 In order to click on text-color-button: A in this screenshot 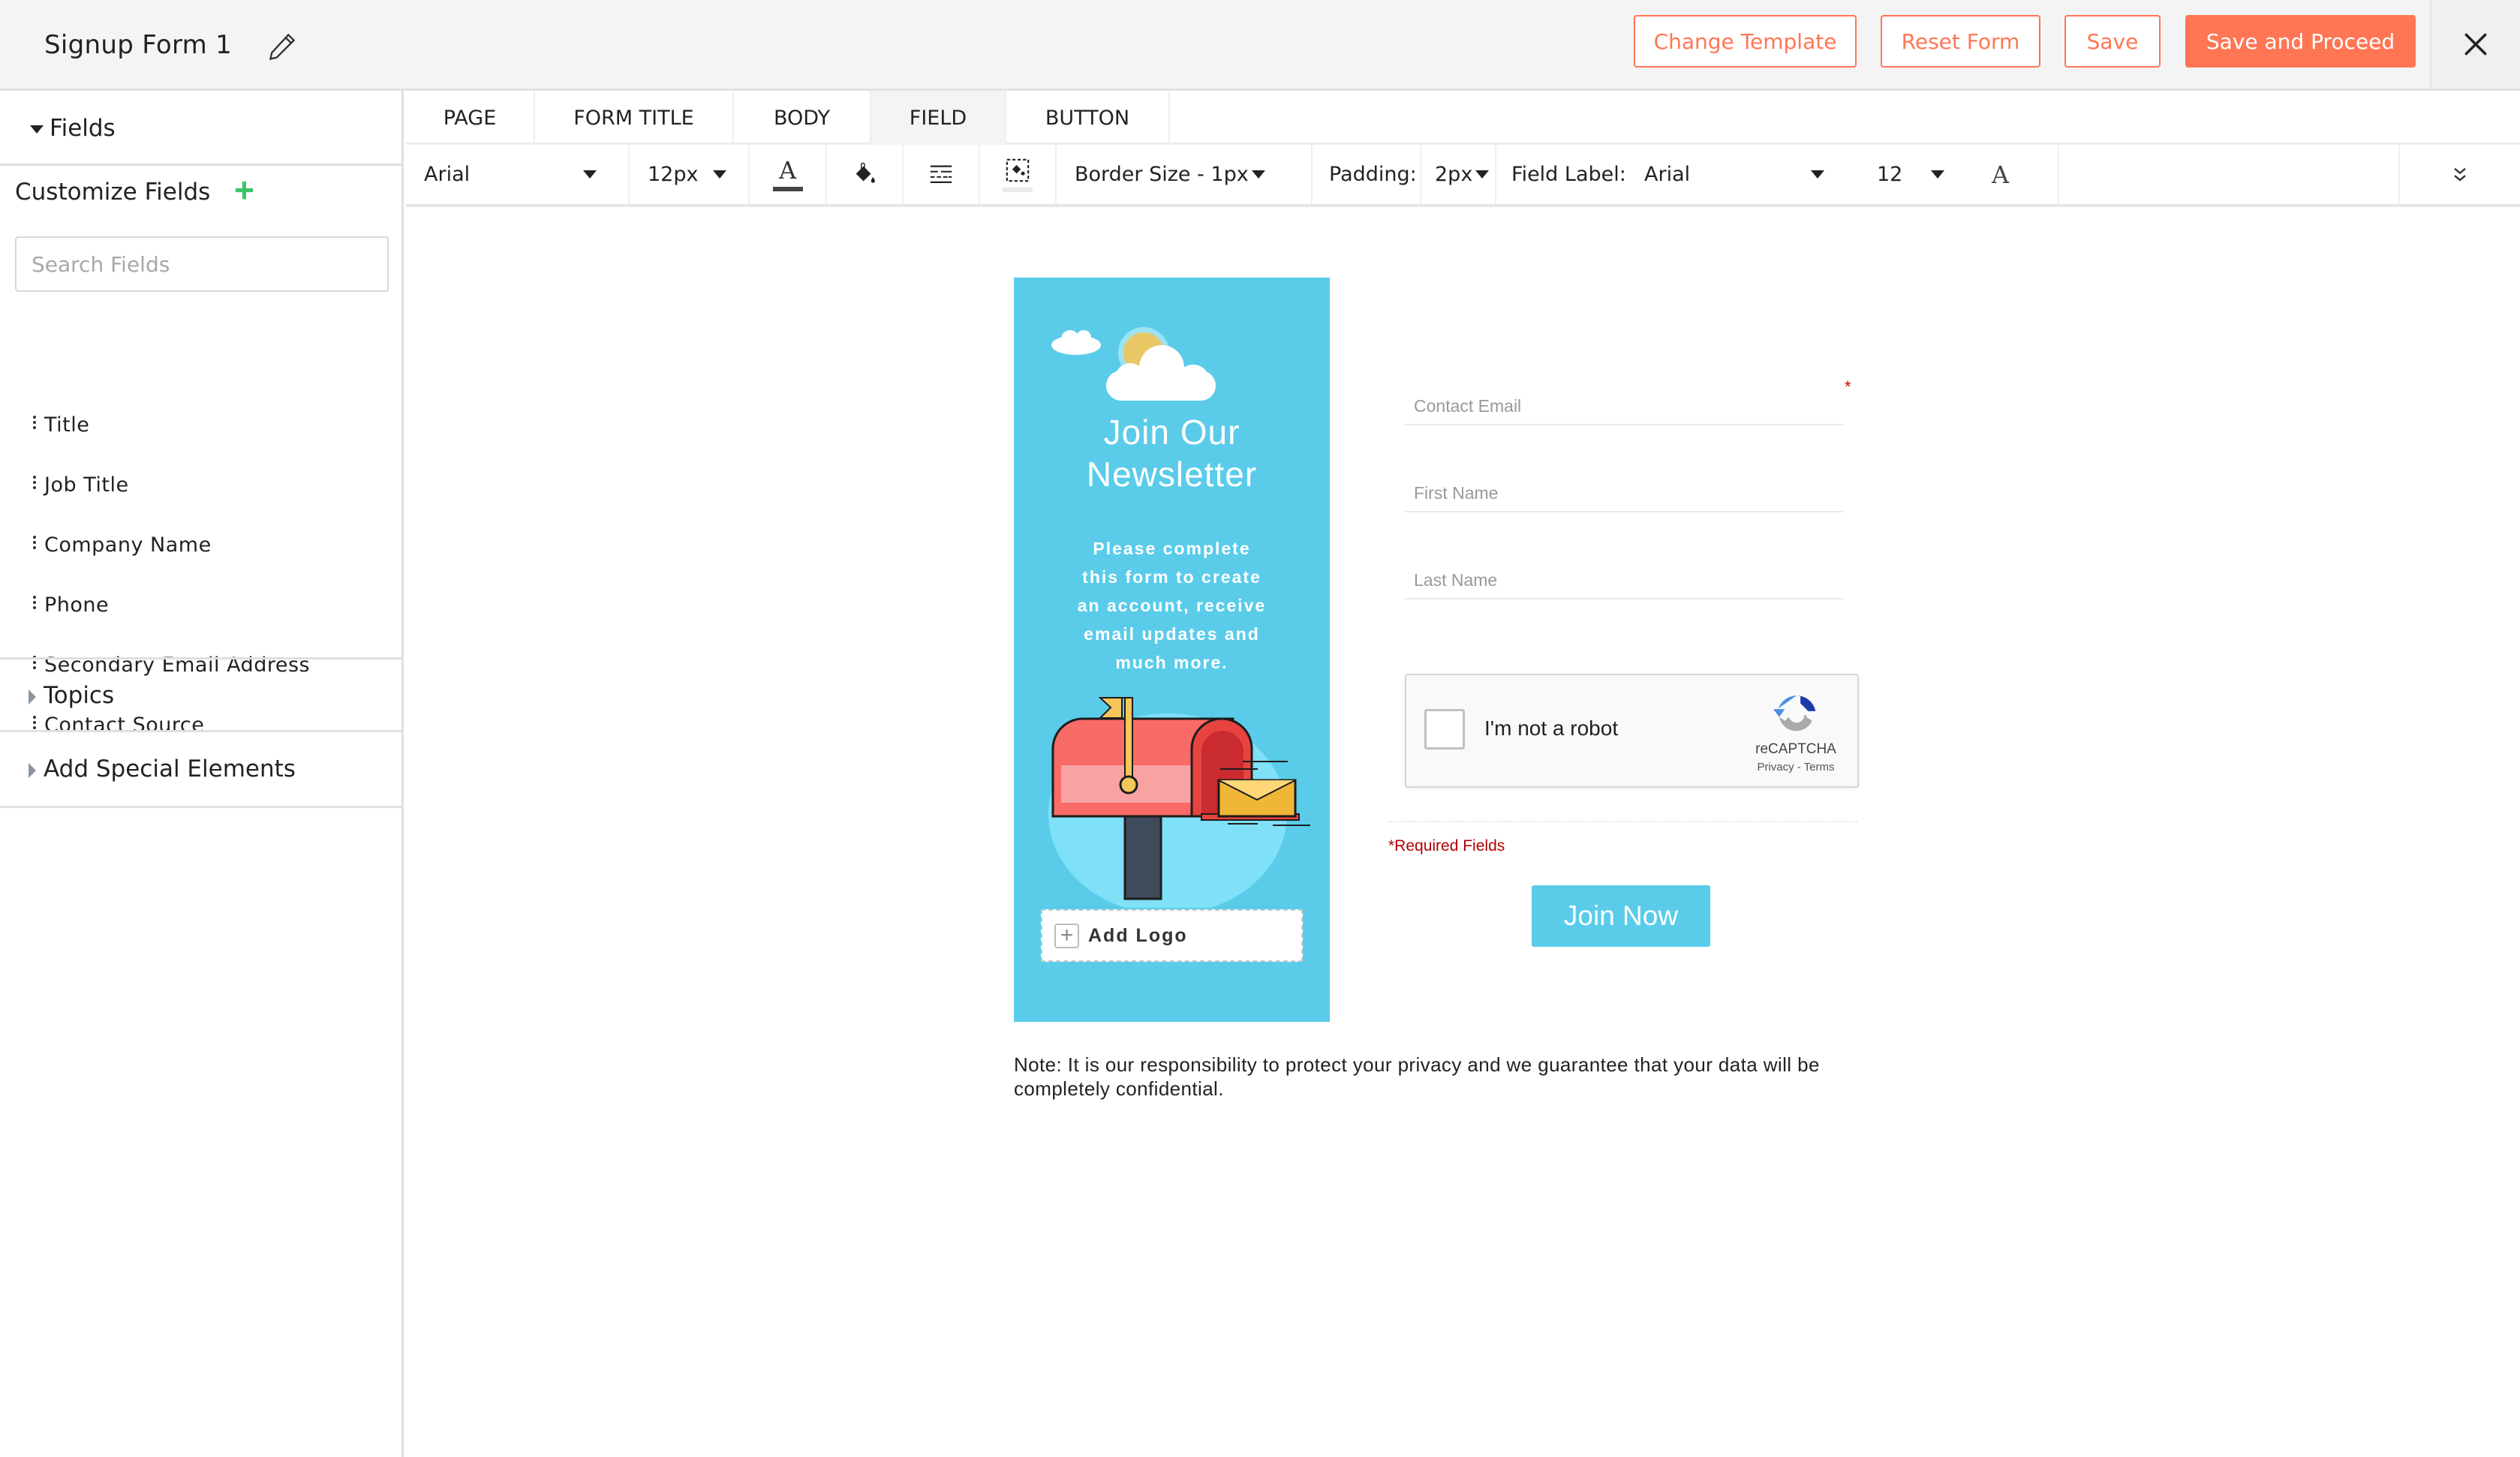, I will do `click(788, 175)`.